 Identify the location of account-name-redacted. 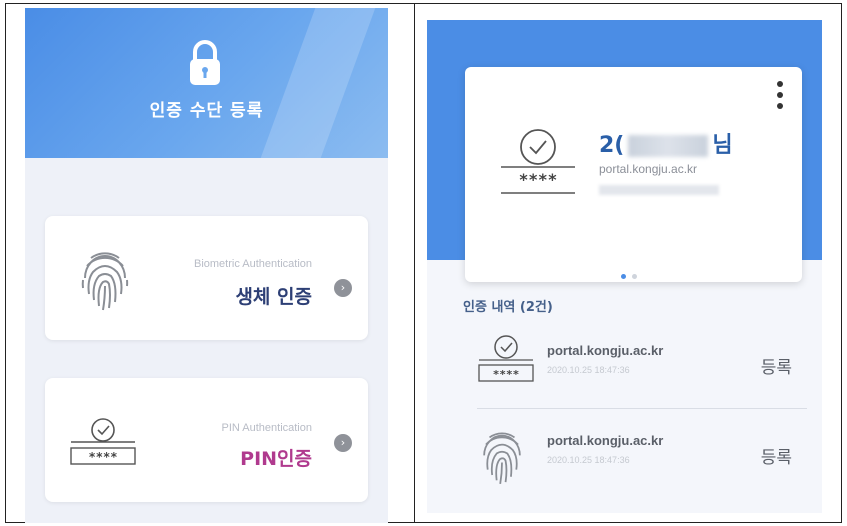
(668, 146).